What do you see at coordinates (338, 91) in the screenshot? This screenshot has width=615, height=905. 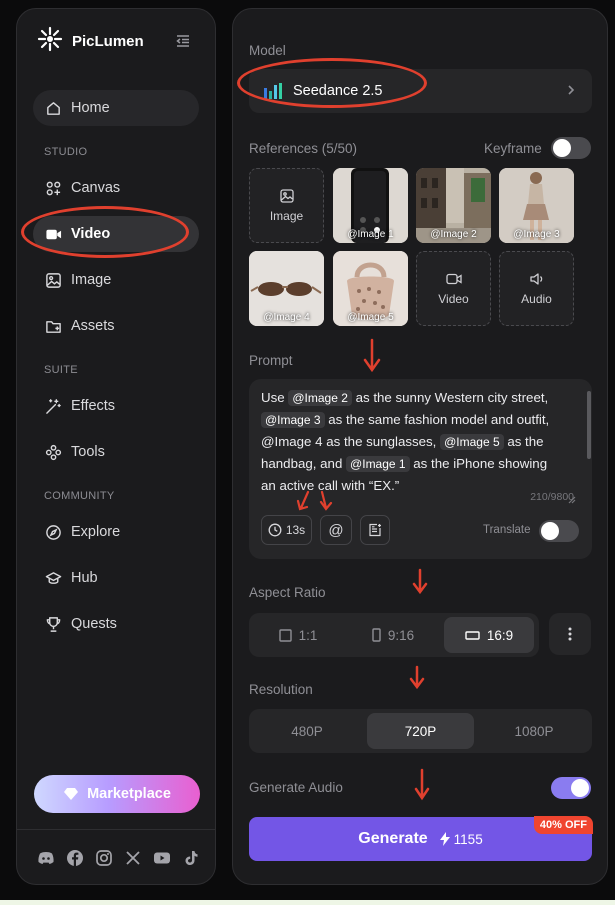 I see `model-name: Seedance 2.5` at bounding box center [338, 91].